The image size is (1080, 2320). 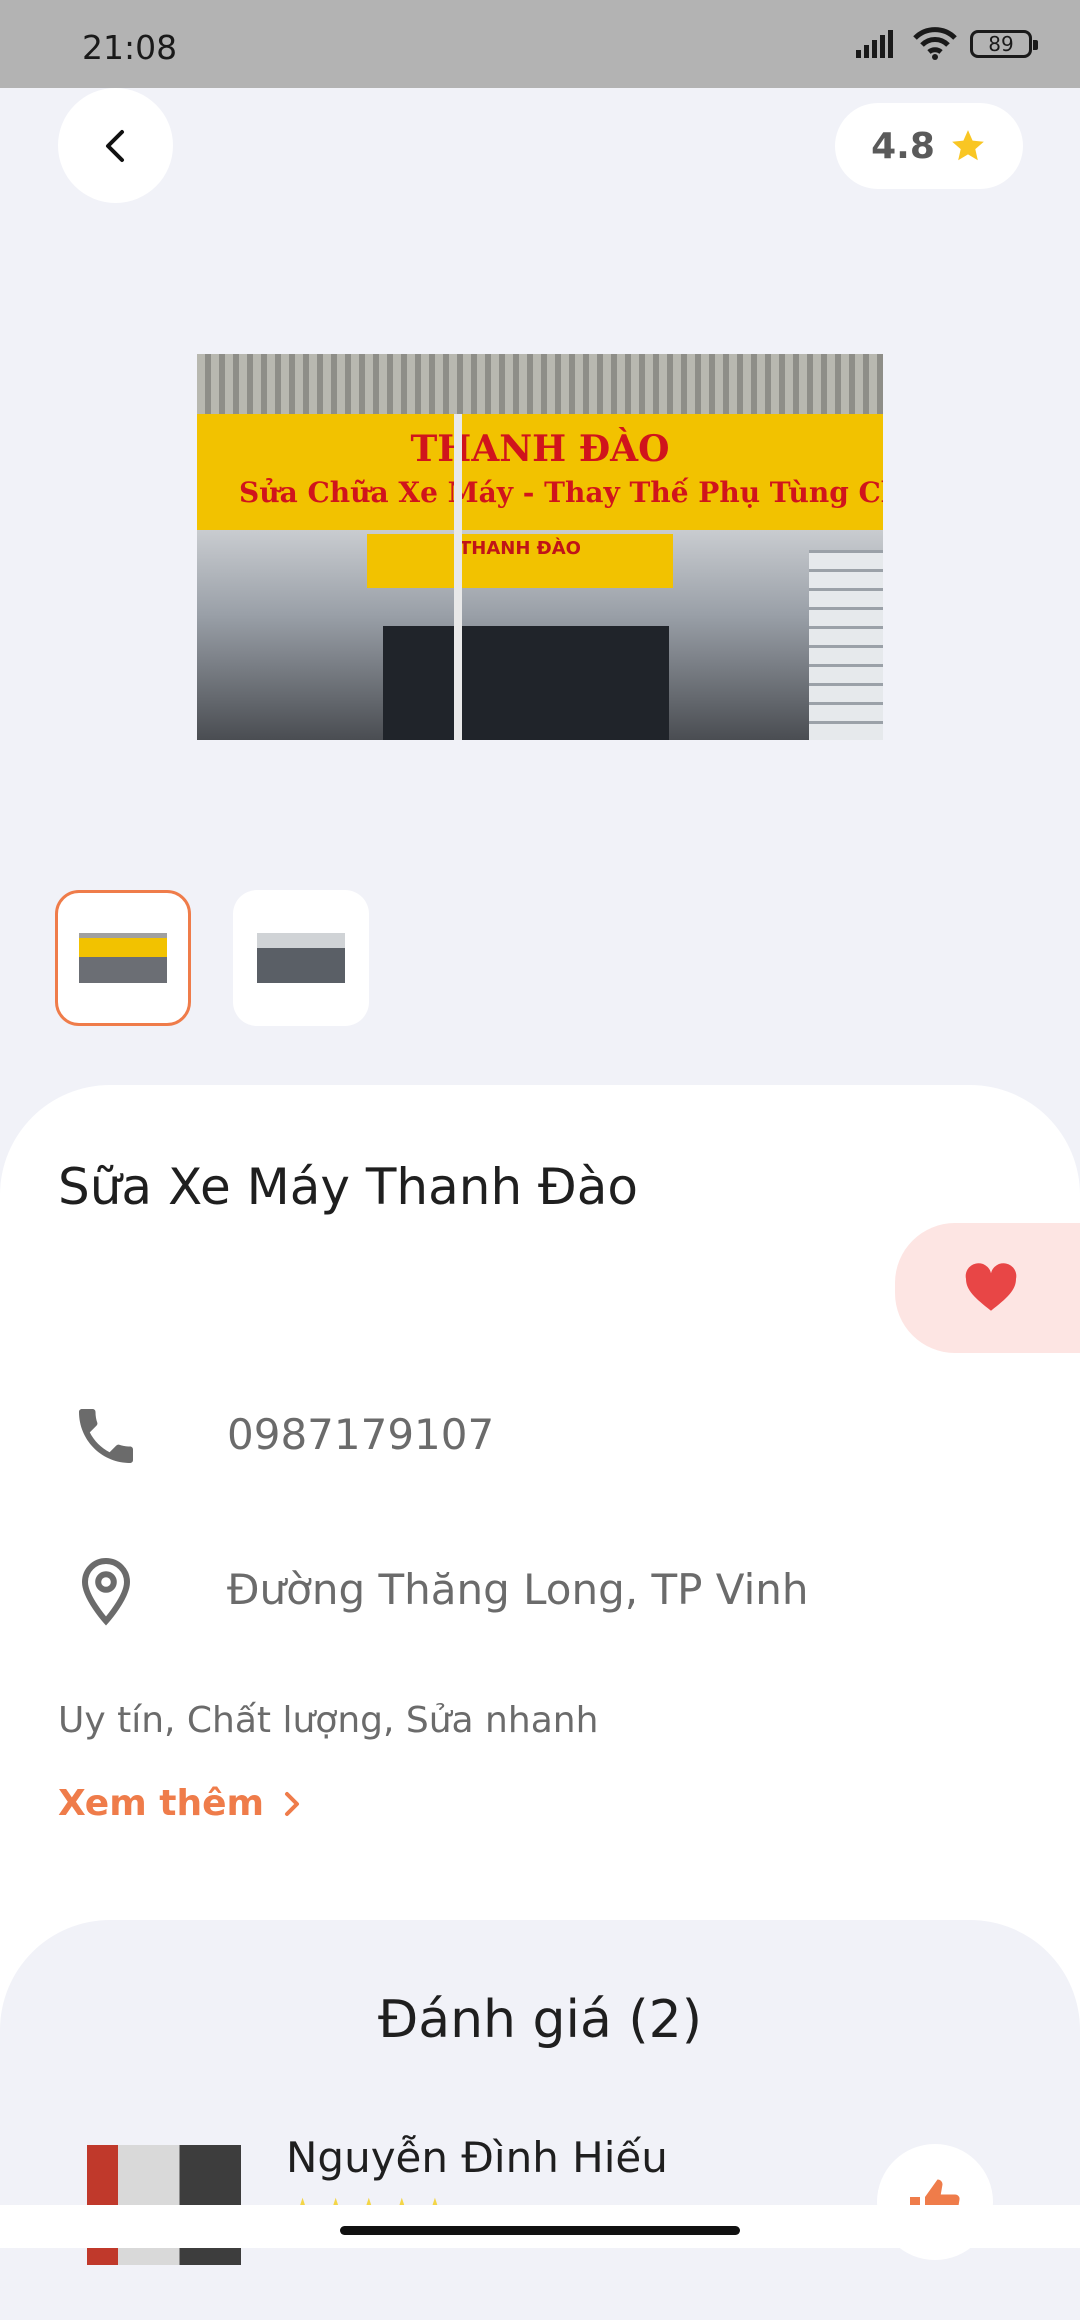 I want to click on chevron-left-icon, so click(x=114, y=145).